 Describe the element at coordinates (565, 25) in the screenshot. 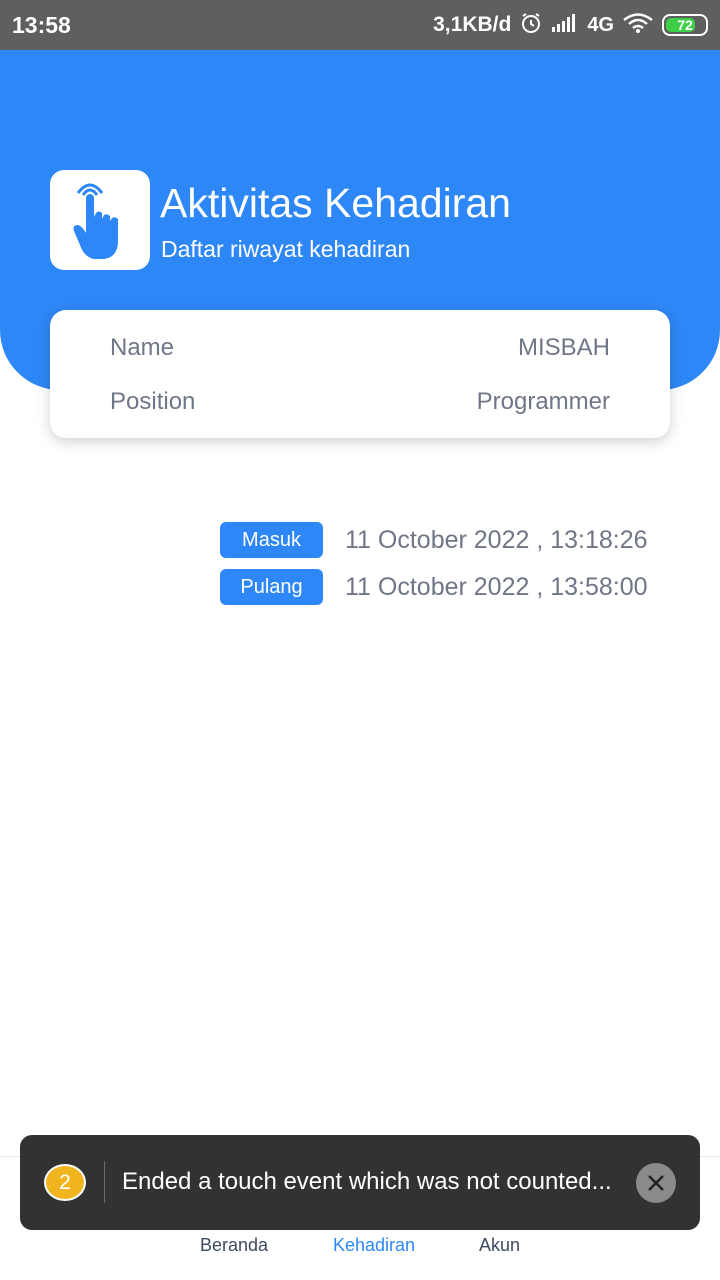

I see `signal-icon` at that location.